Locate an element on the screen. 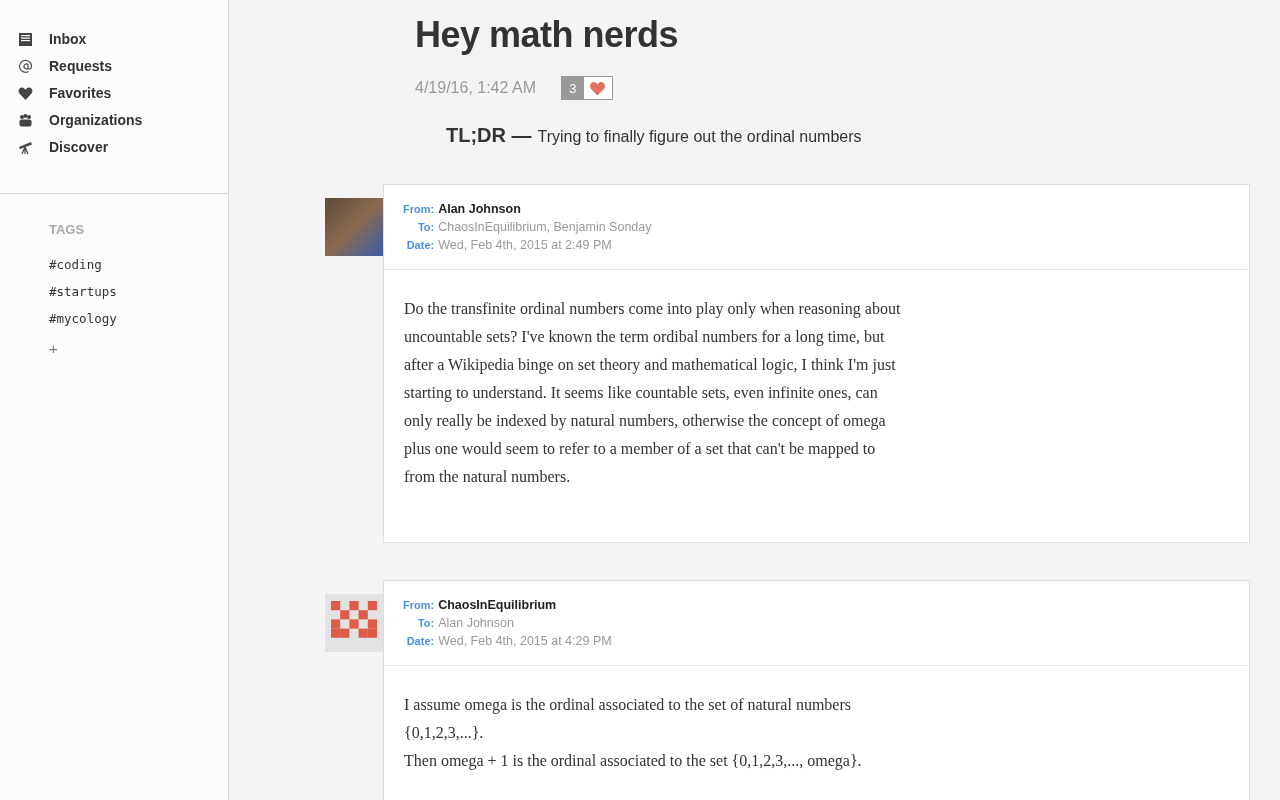  thread-title: Hey math nerds is located at coordinates (547, 35).